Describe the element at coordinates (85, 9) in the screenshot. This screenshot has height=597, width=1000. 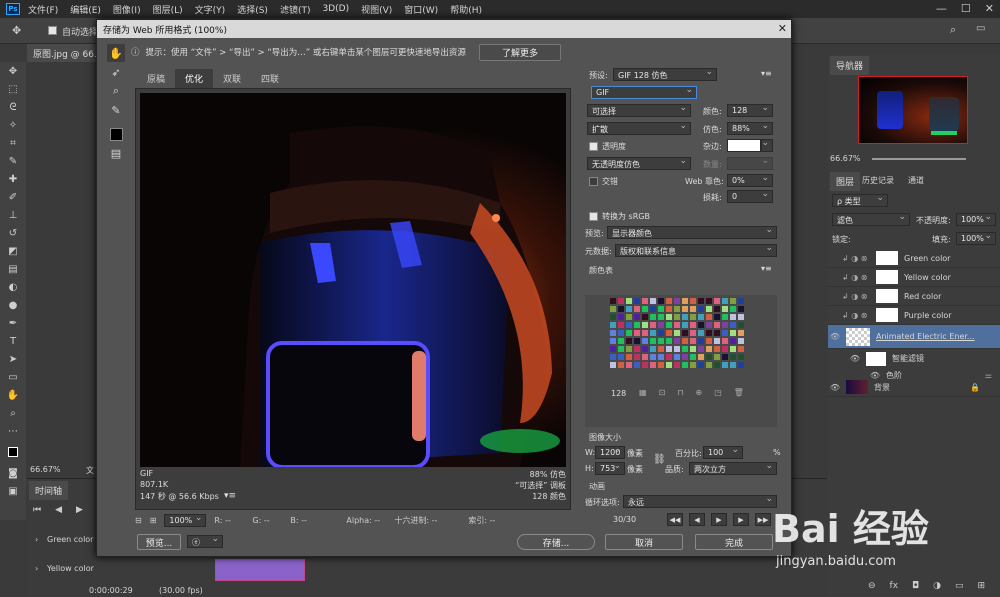
I see `menu-edit: 编辑(E)` at that location.